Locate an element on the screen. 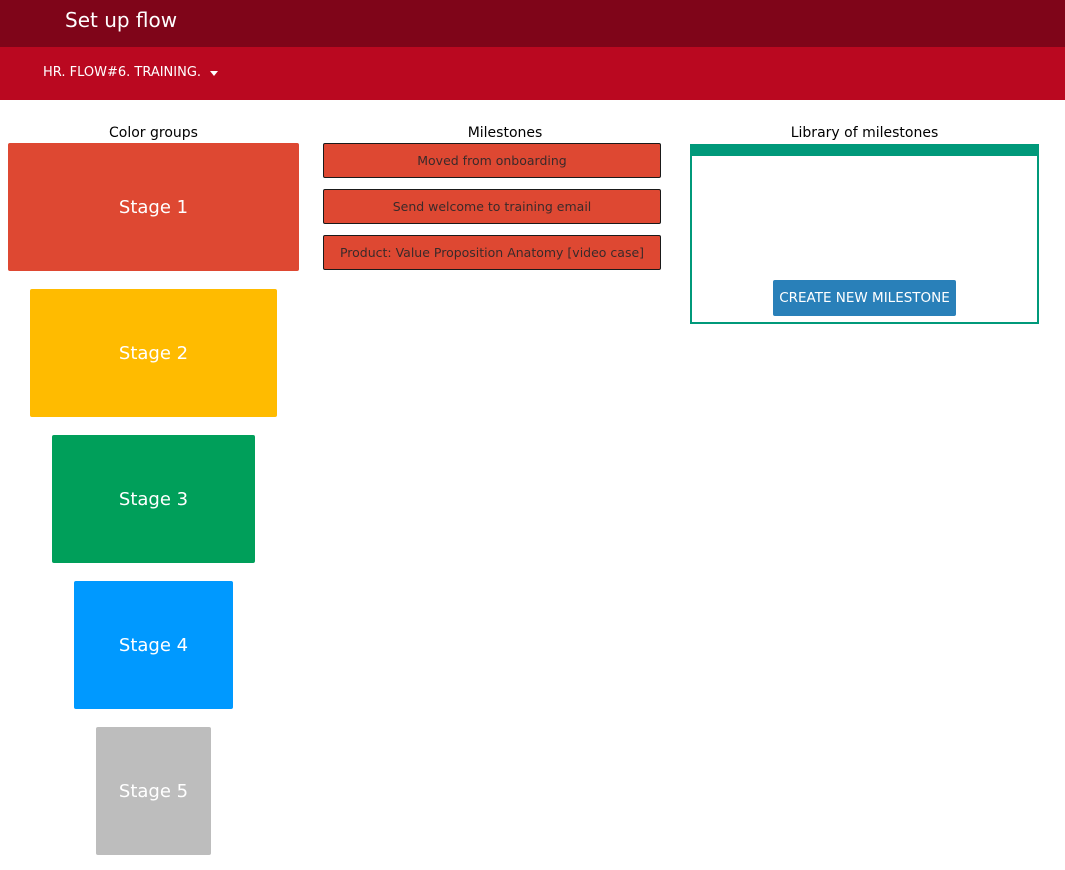 This screenshot has height=870, width=1065. color-groups-heading: Color groups is located at coordinates (153, 133).